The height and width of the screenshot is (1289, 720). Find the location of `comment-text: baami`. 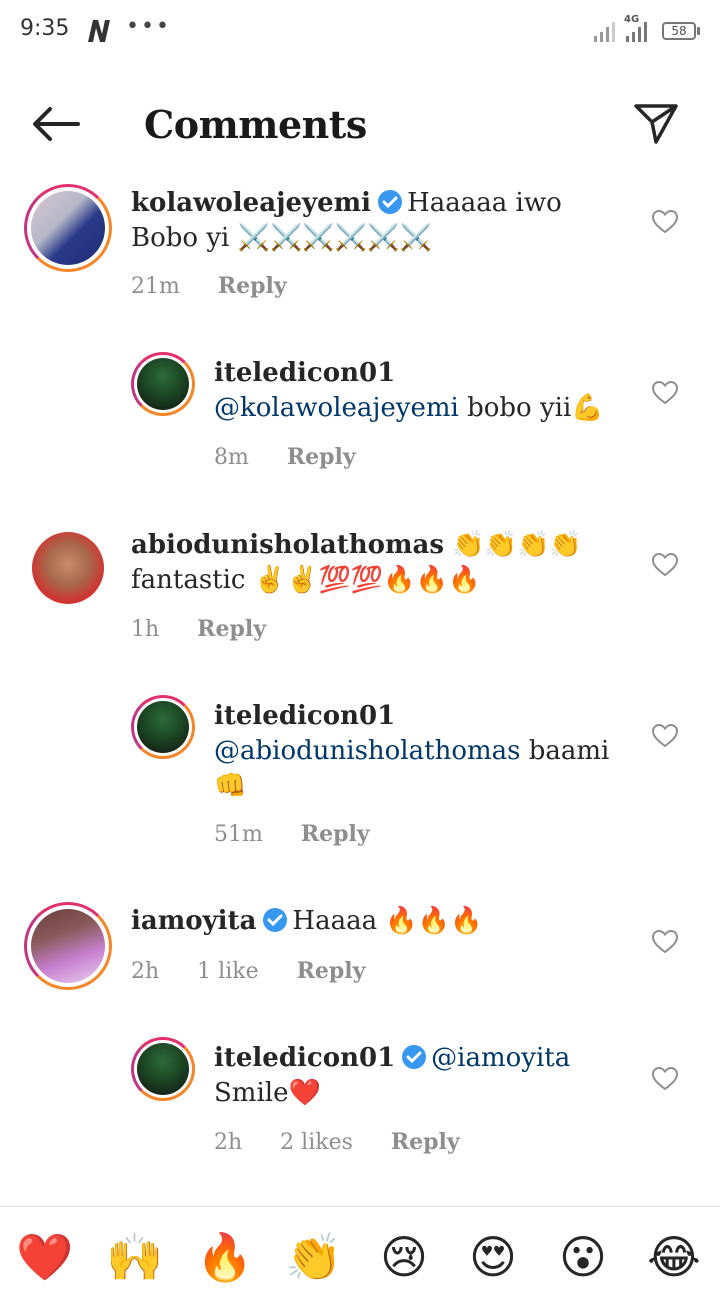

comment-text: baami is located at coordinates (565, 751).